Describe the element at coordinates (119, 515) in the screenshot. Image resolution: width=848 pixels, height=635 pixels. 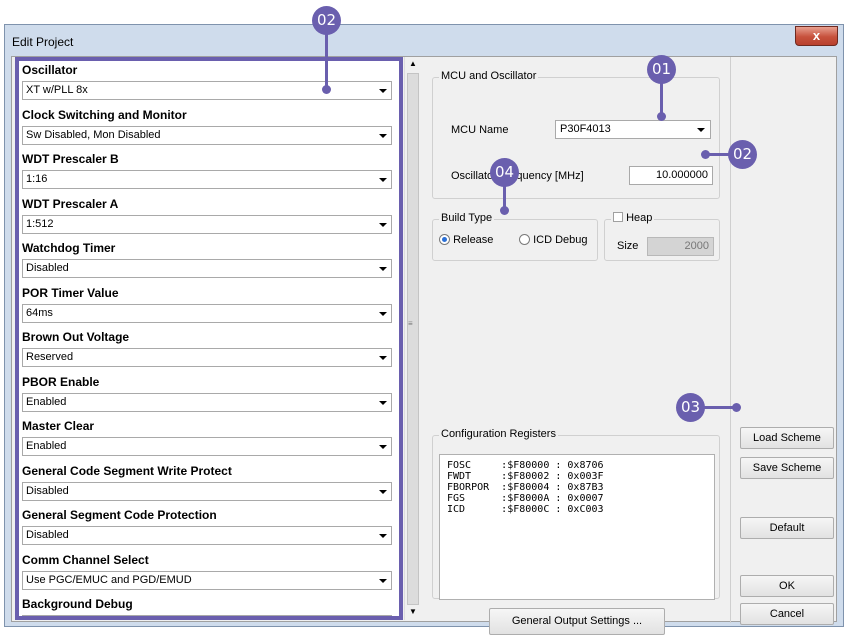
I see `config-field-label: General Segment Code Protection` at that location.